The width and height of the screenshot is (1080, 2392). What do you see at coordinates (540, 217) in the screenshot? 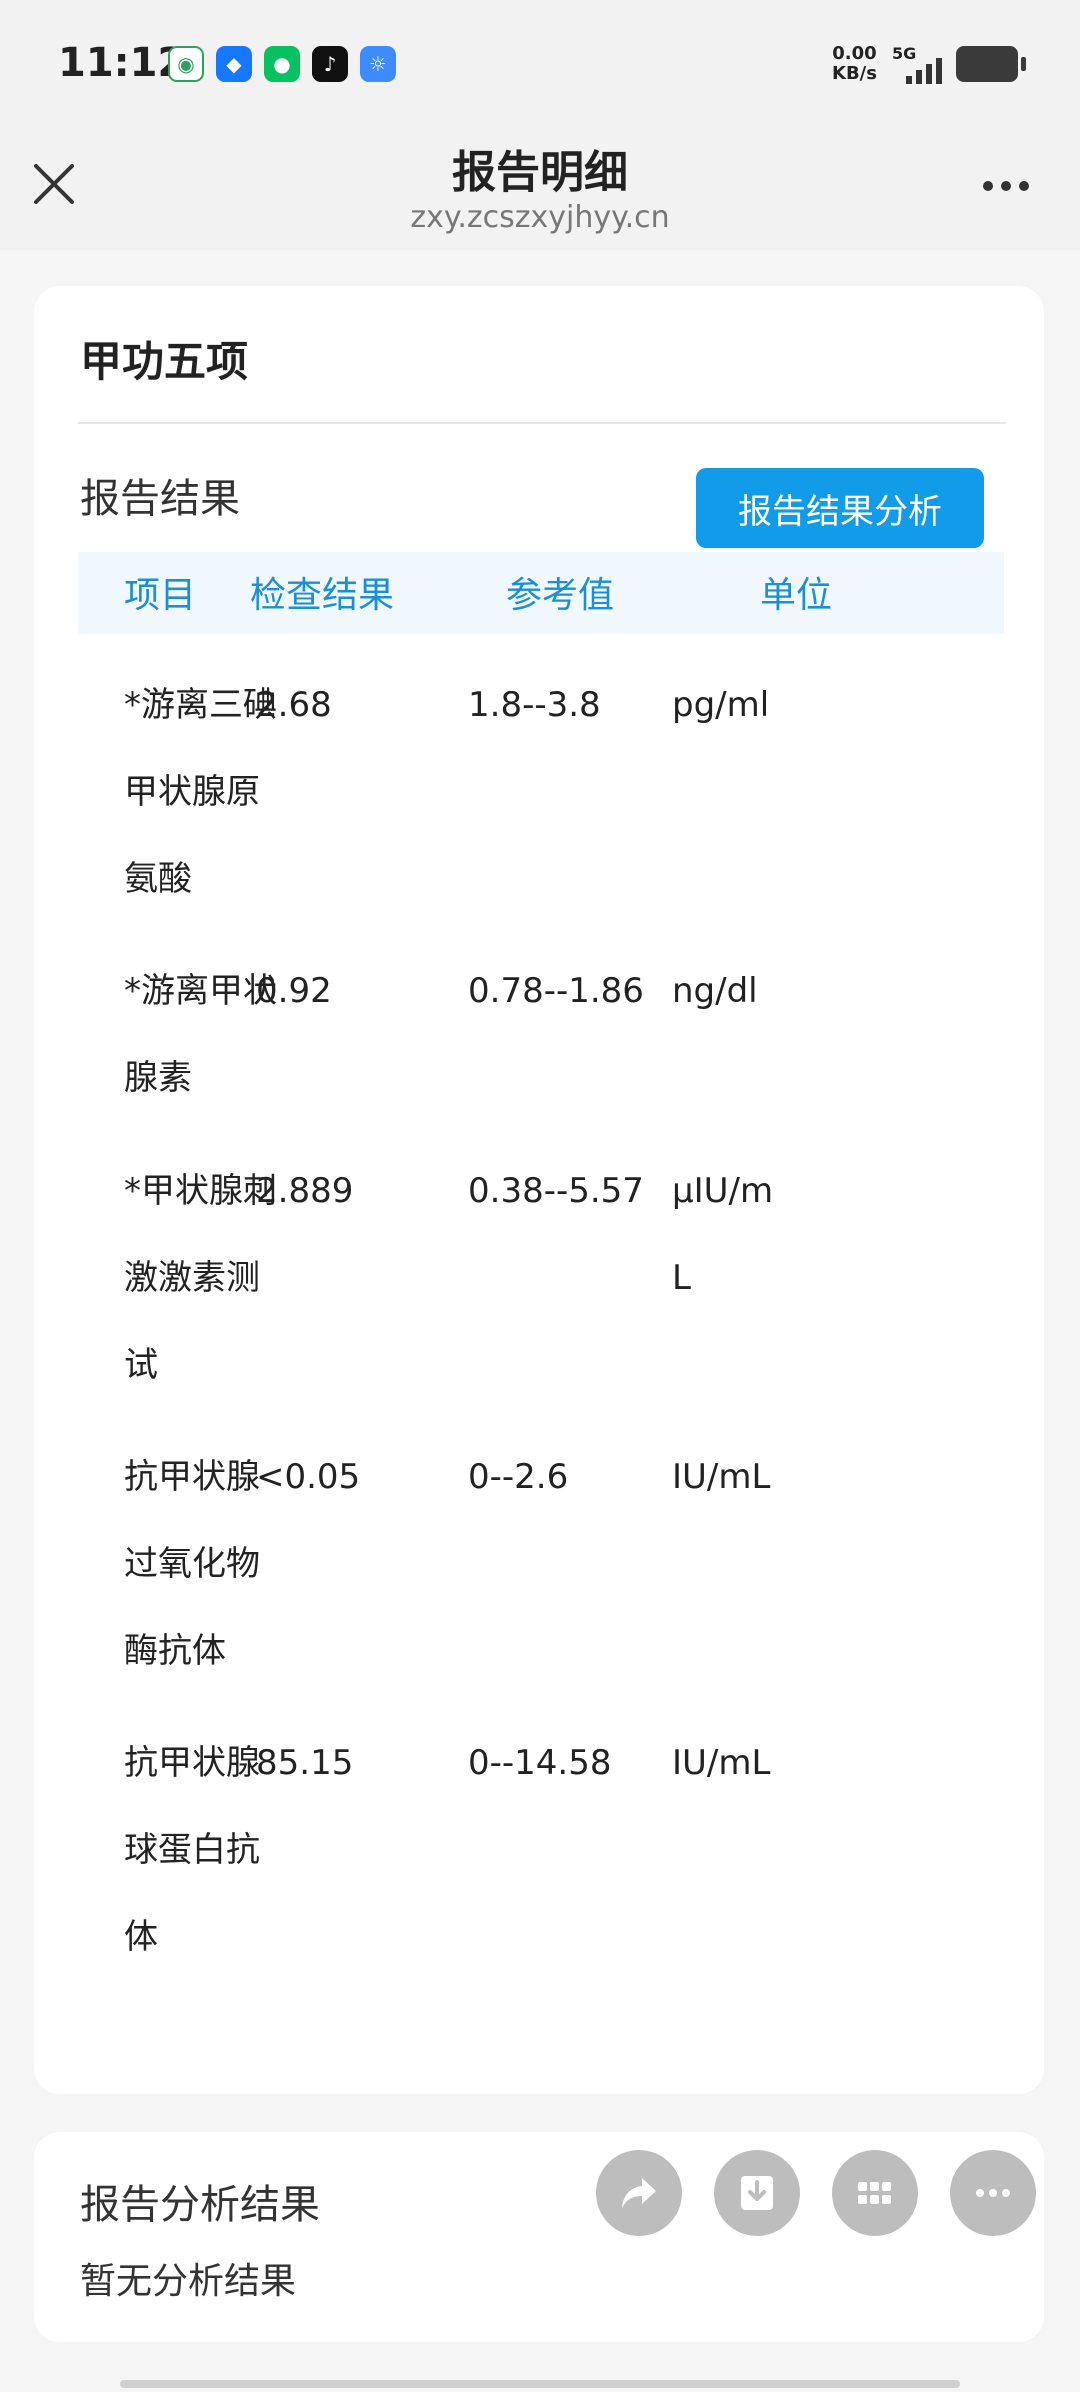
I see `page-url: zxy.zcszxyjhyy.cn` at bounding box center [540, 217].